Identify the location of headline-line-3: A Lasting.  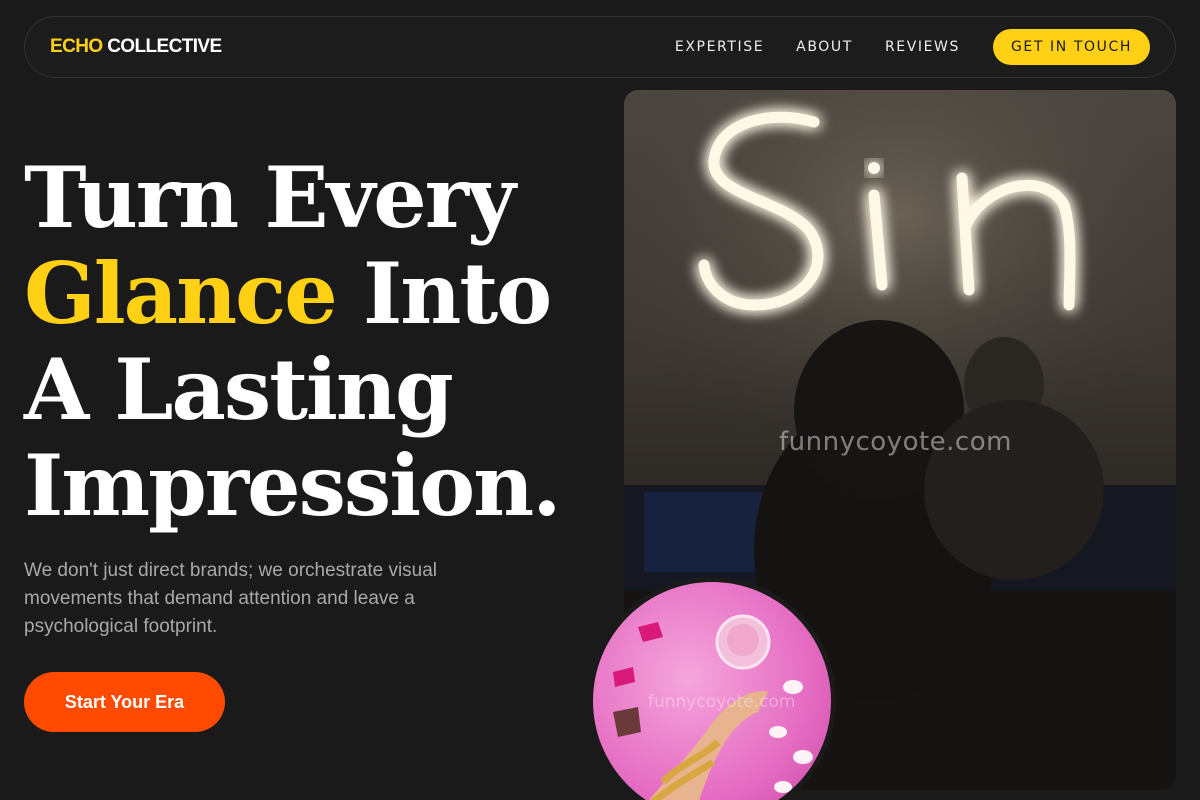
(239, 389).